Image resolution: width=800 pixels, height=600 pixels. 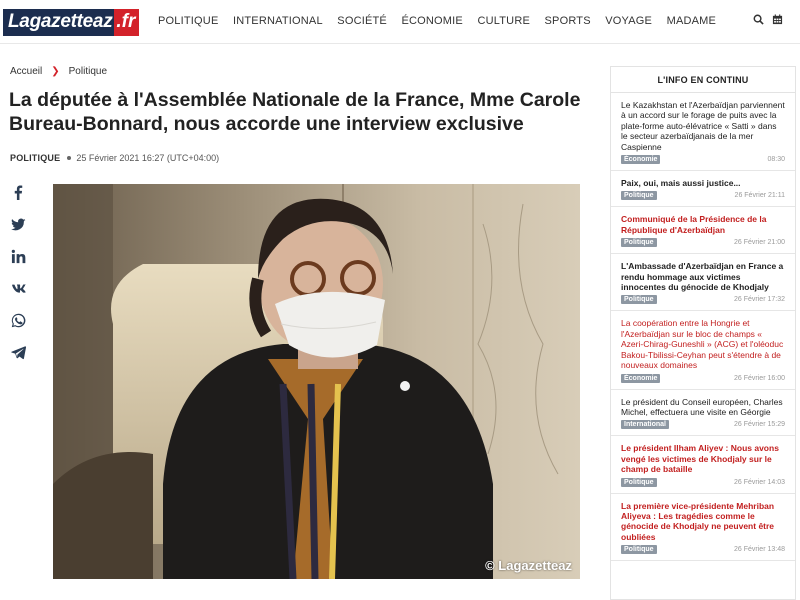 I want to click on breadcrumb: Accueil ❯ Politique, so click(x=58, y=71).